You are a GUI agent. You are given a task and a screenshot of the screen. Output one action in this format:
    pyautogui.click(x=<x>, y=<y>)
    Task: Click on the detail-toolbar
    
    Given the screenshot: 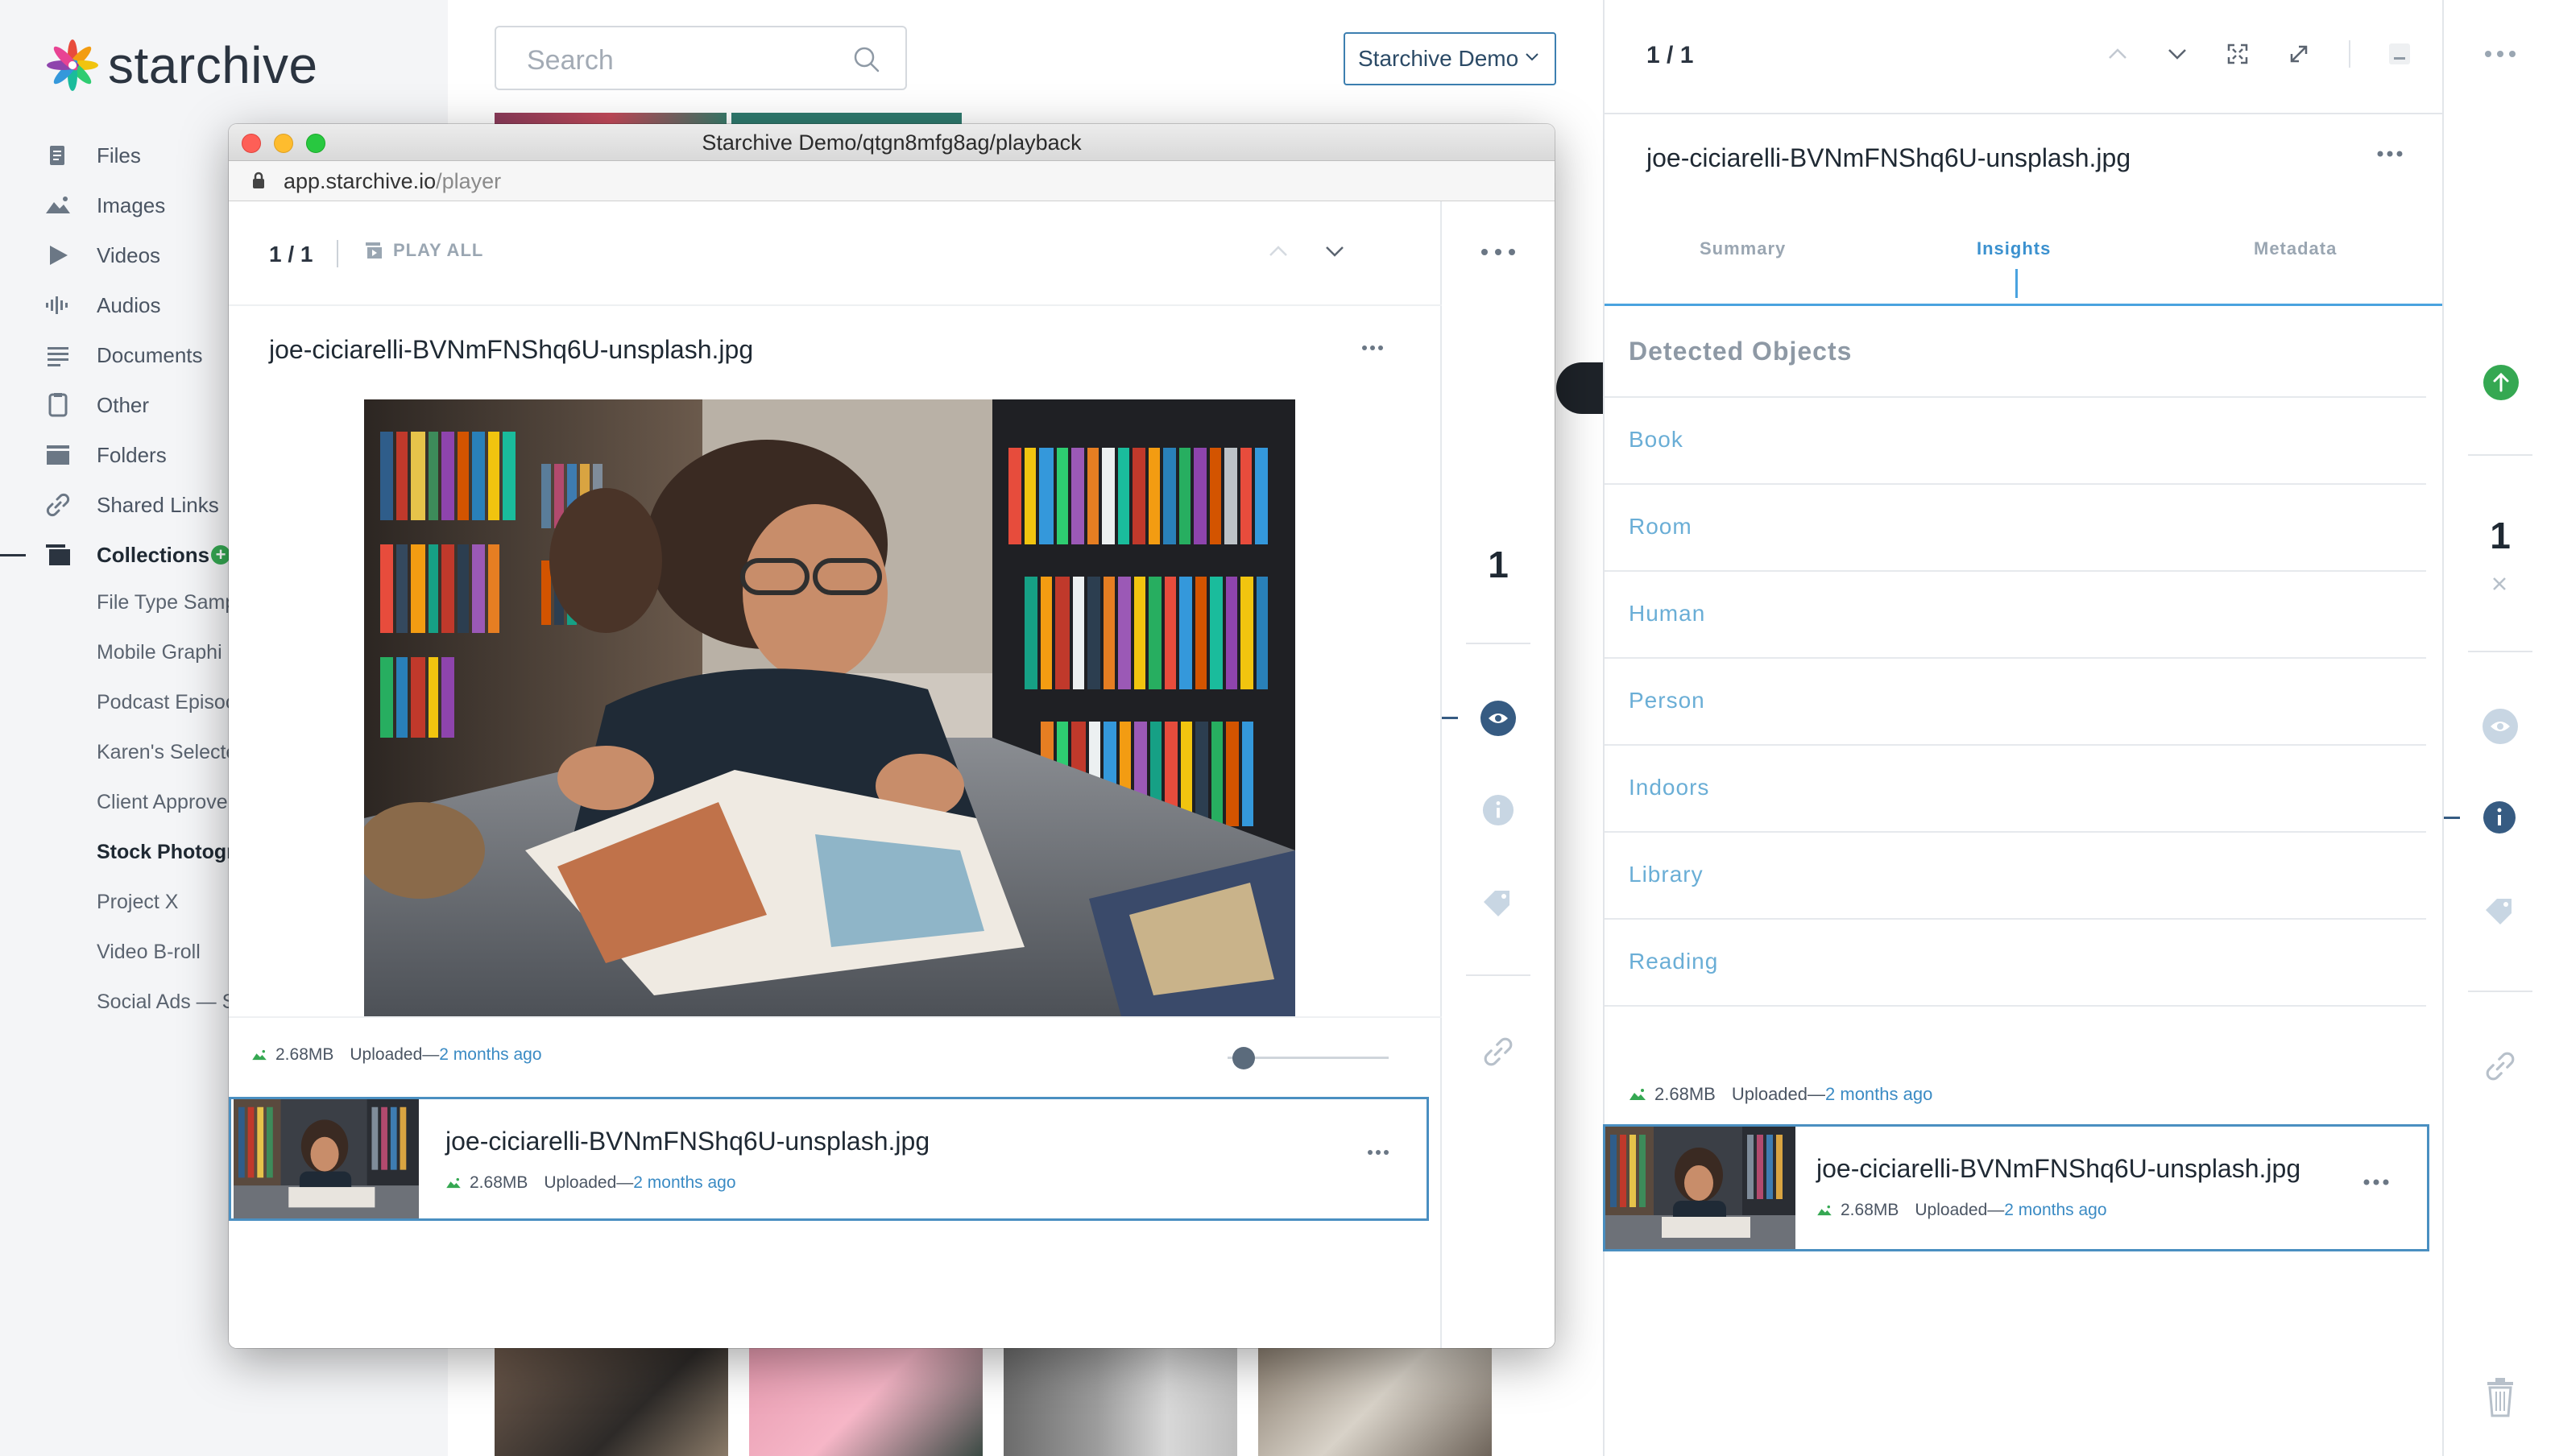 What is the action you would take?
    pyautogui.click(x=2258, y=54)
    